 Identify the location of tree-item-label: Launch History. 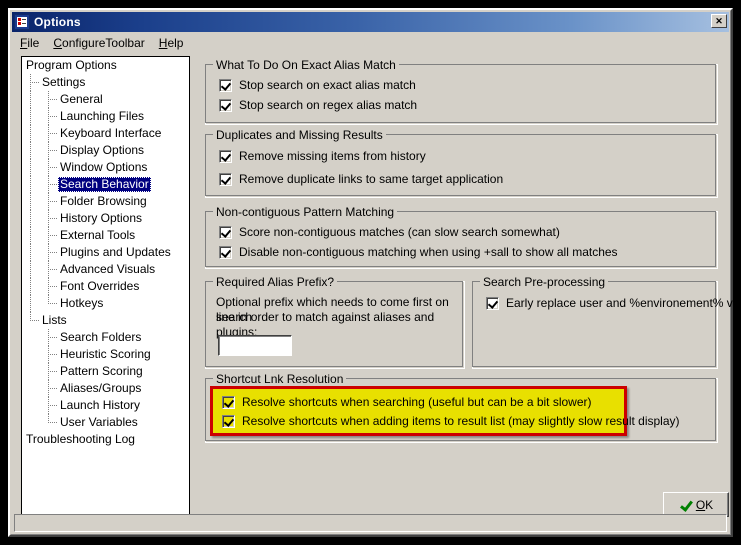
(100, 405).